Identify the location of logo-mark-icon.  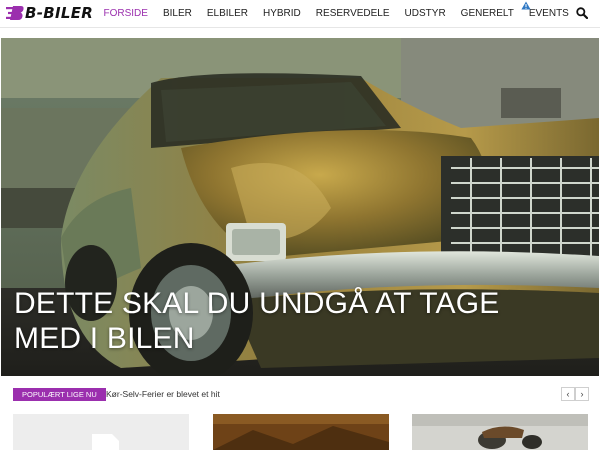
(15, 13).